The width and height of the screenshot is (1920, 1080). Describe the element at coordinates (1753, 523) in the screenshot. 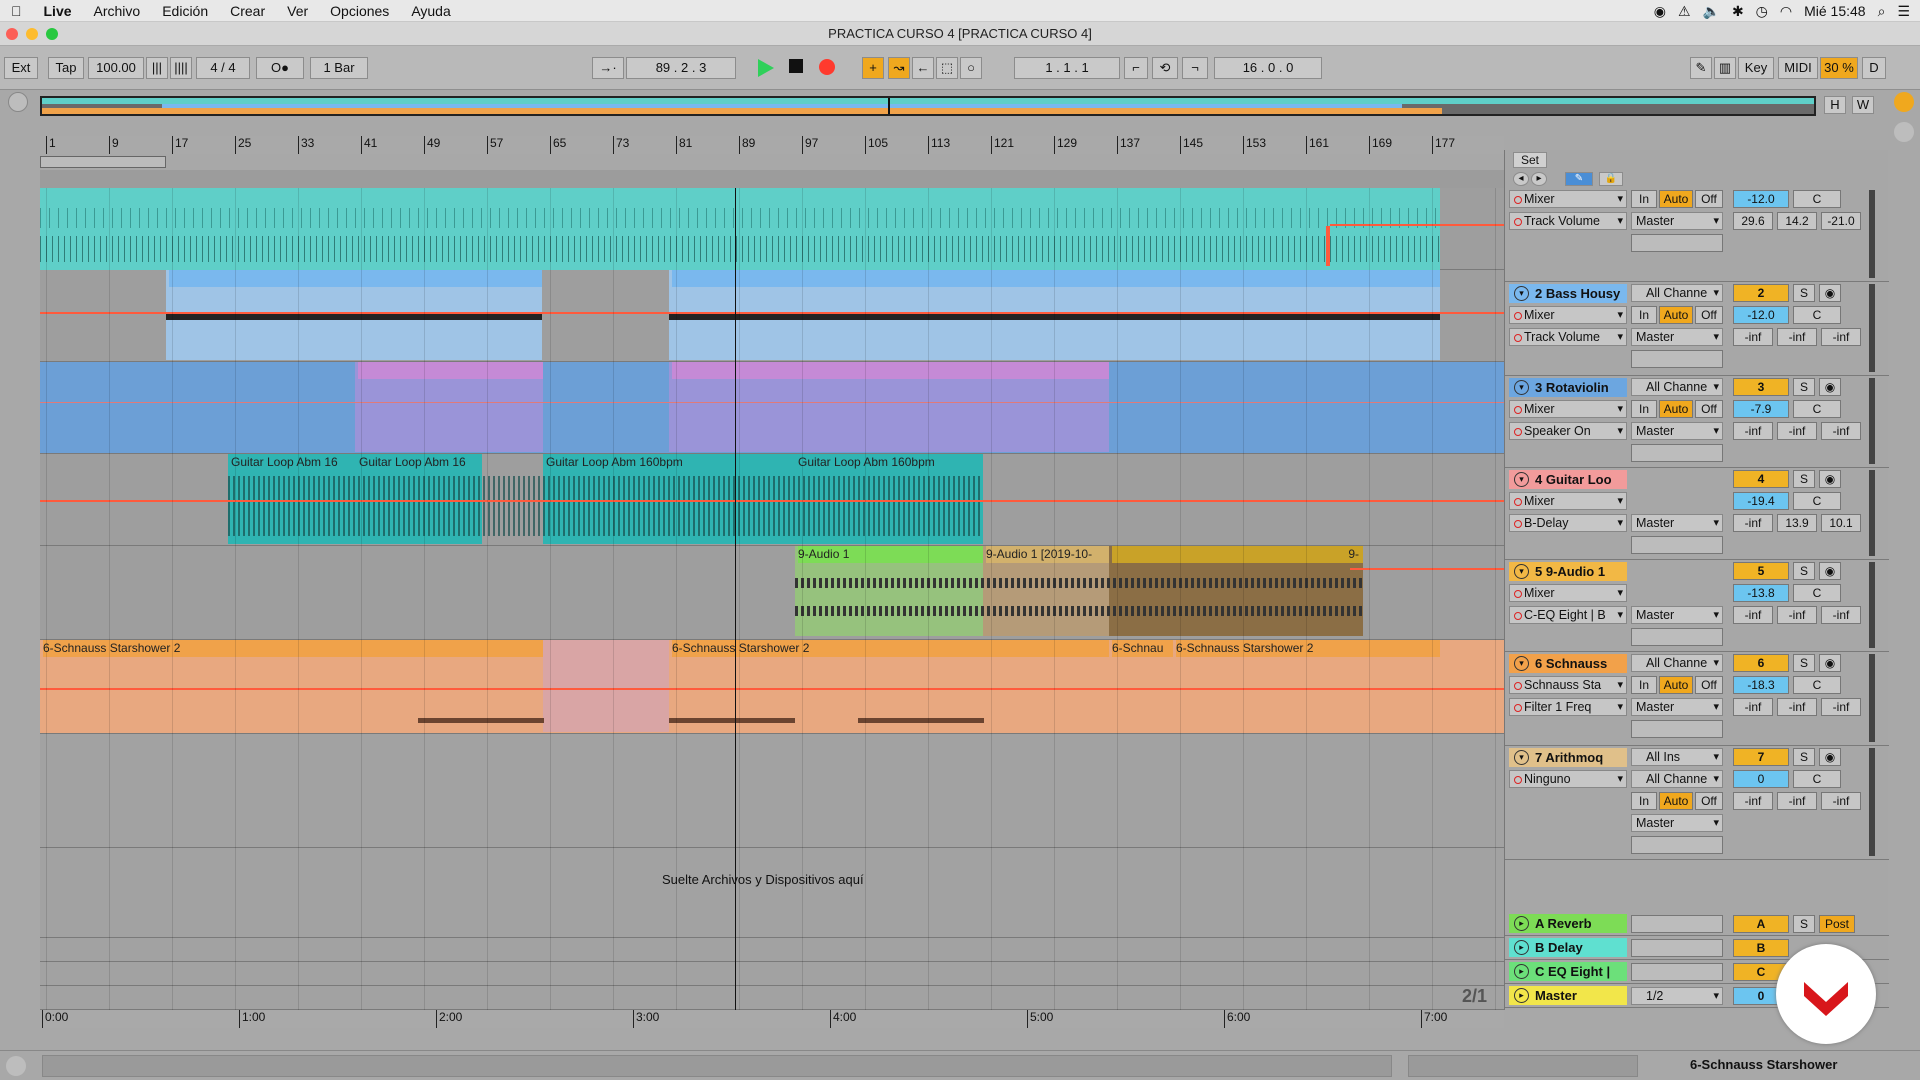

I see `send-a-field: -inf` at that location.